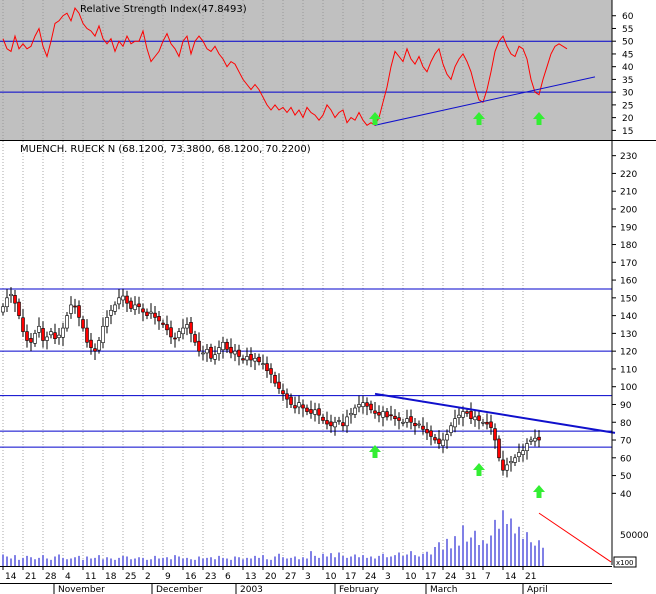 The height and width of the screenshot is (594, 656). What do you see at coordinates (627, 106) in the screenshot?
I see `rsi-tick-label: 25` at bounding box center [627, 106].